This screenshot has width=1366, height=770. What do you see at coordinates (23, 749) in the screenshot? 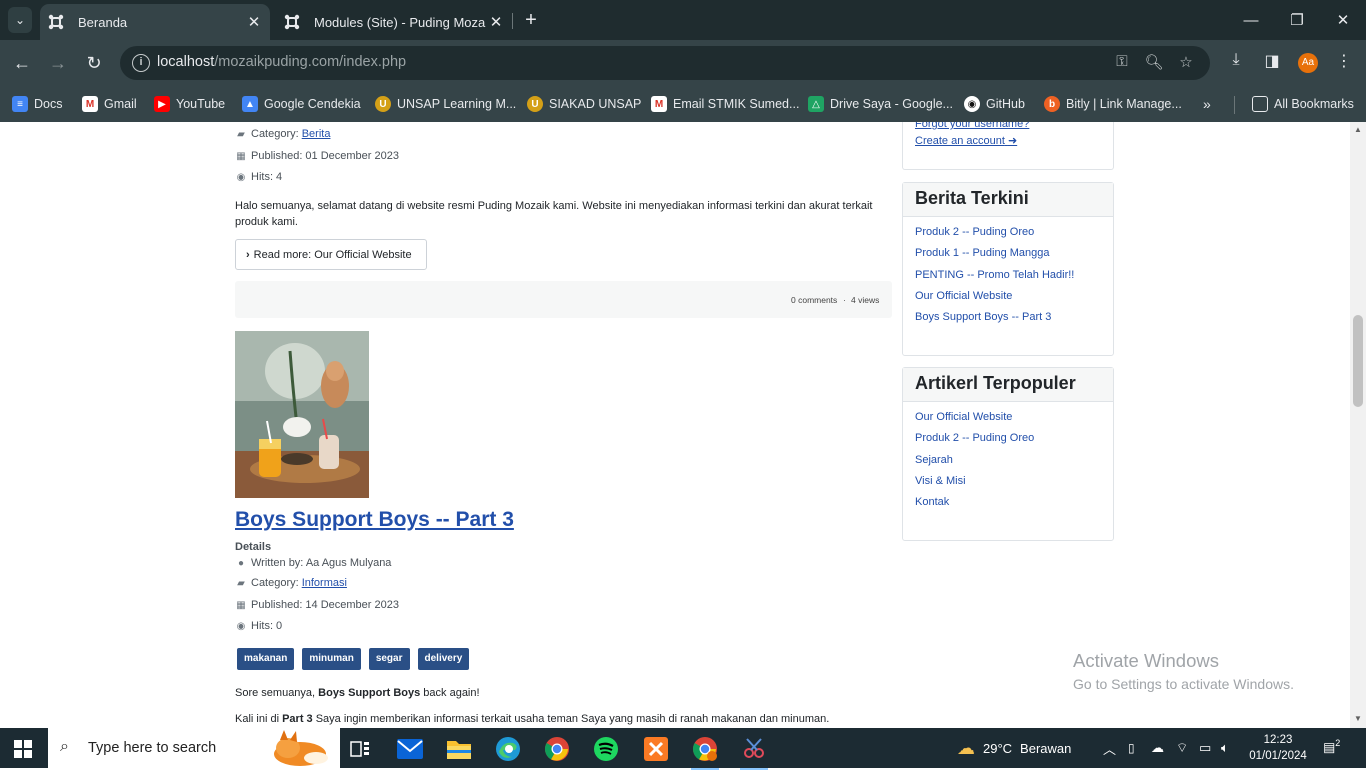
I see `windows-start-icon` at bounding box center [23, 749].